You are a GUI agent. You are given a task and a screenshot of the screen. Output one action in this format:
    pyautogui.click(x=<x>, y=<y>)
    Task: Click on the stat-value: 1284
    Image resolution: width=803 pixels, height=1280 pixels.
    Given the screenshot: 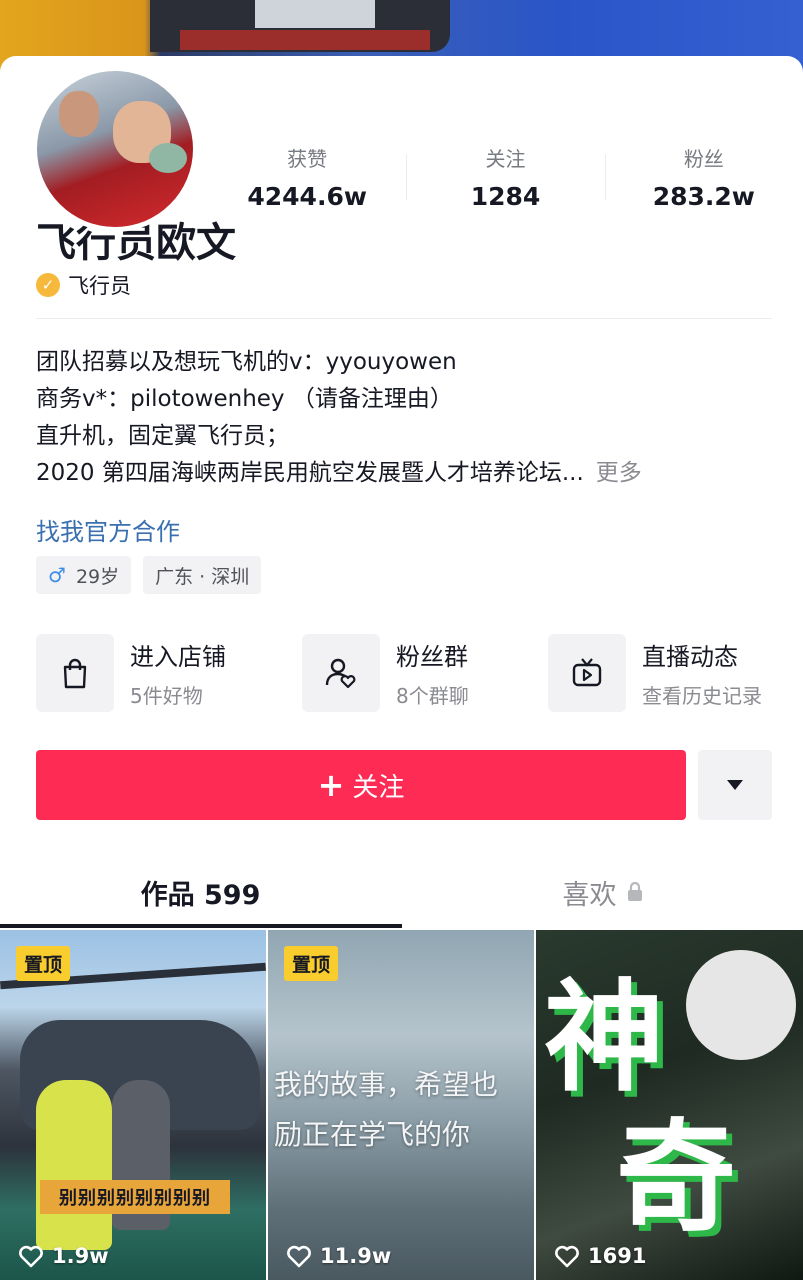 What is the action you would take?
    pyautogui.click(x=505, y=196)
    